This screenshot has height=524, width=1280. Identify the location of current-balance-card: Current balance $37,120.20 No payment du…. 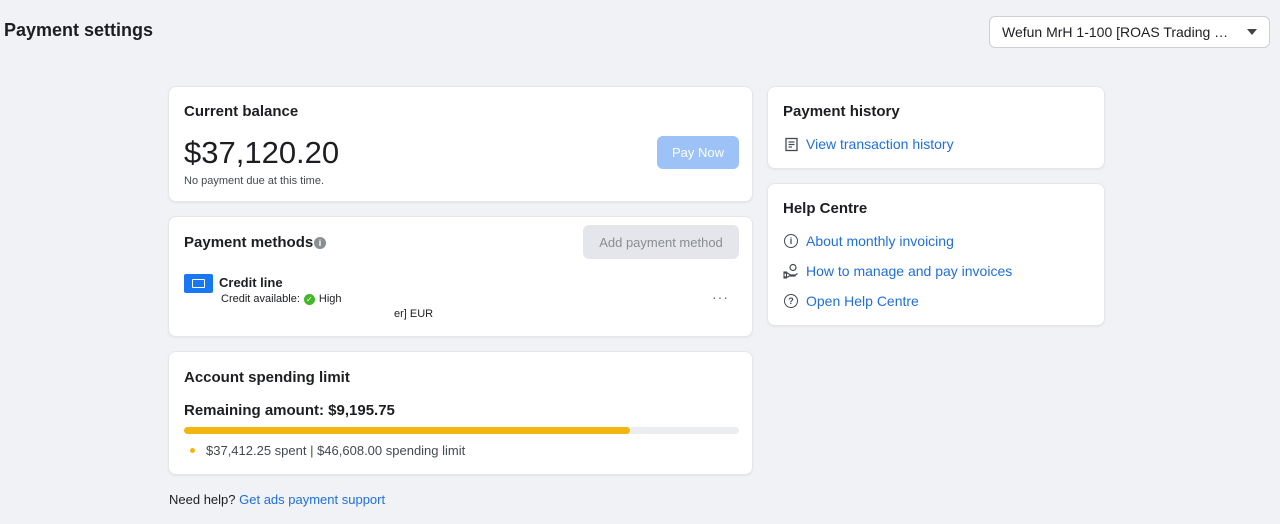
(460, 144).